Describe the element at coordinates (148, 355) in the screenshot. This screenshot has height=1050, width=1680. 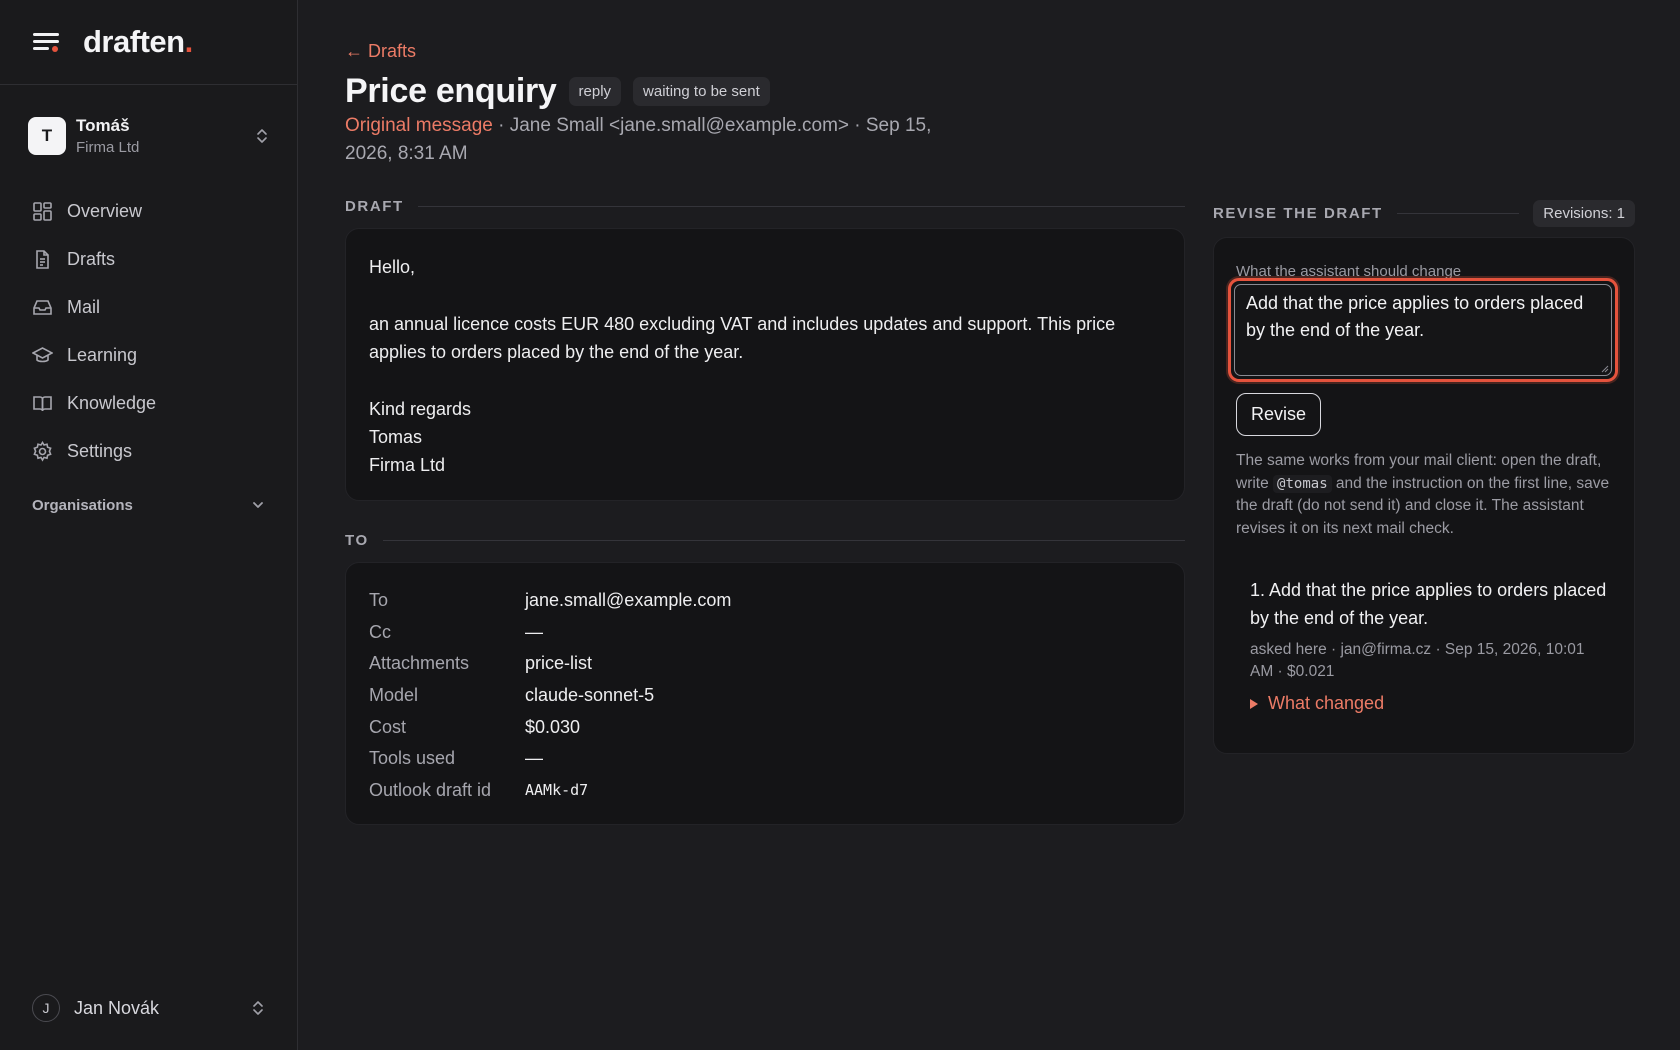
I see `sidebar-item-learning: Learning` at that location.